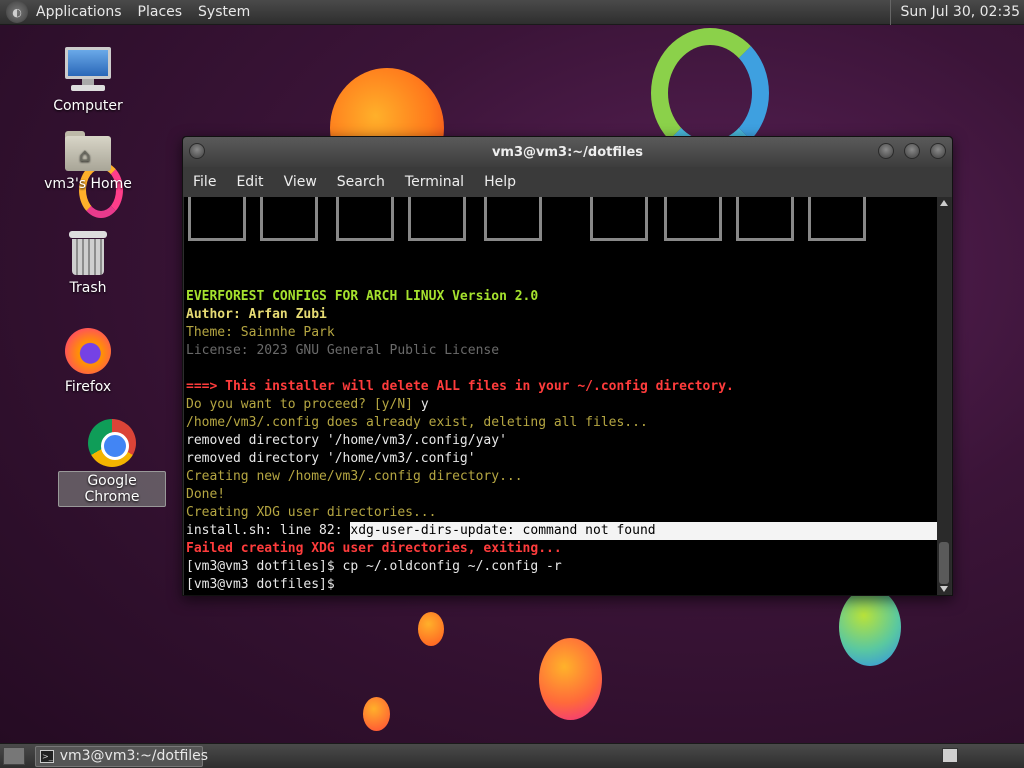 The width and height of the screenshot is (1024, 768). I want to click on scrollbar-thumb, so click(944, 563).